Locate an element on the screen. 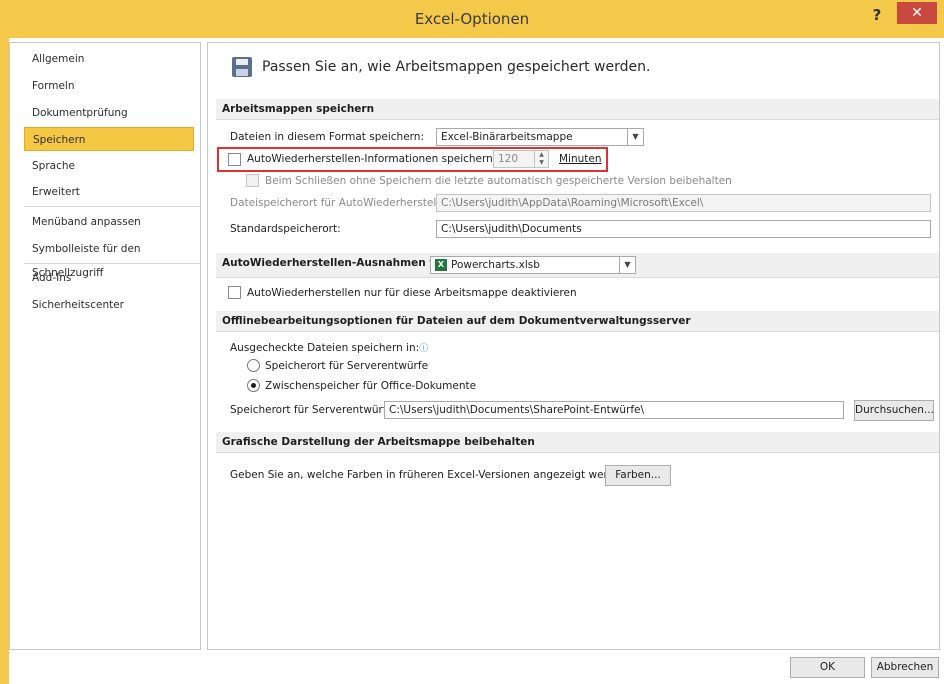 The width and height of the screenshot is (944, 684). format-label: Dateien in diesem Format speichern: is located at coordinates (327, 137).